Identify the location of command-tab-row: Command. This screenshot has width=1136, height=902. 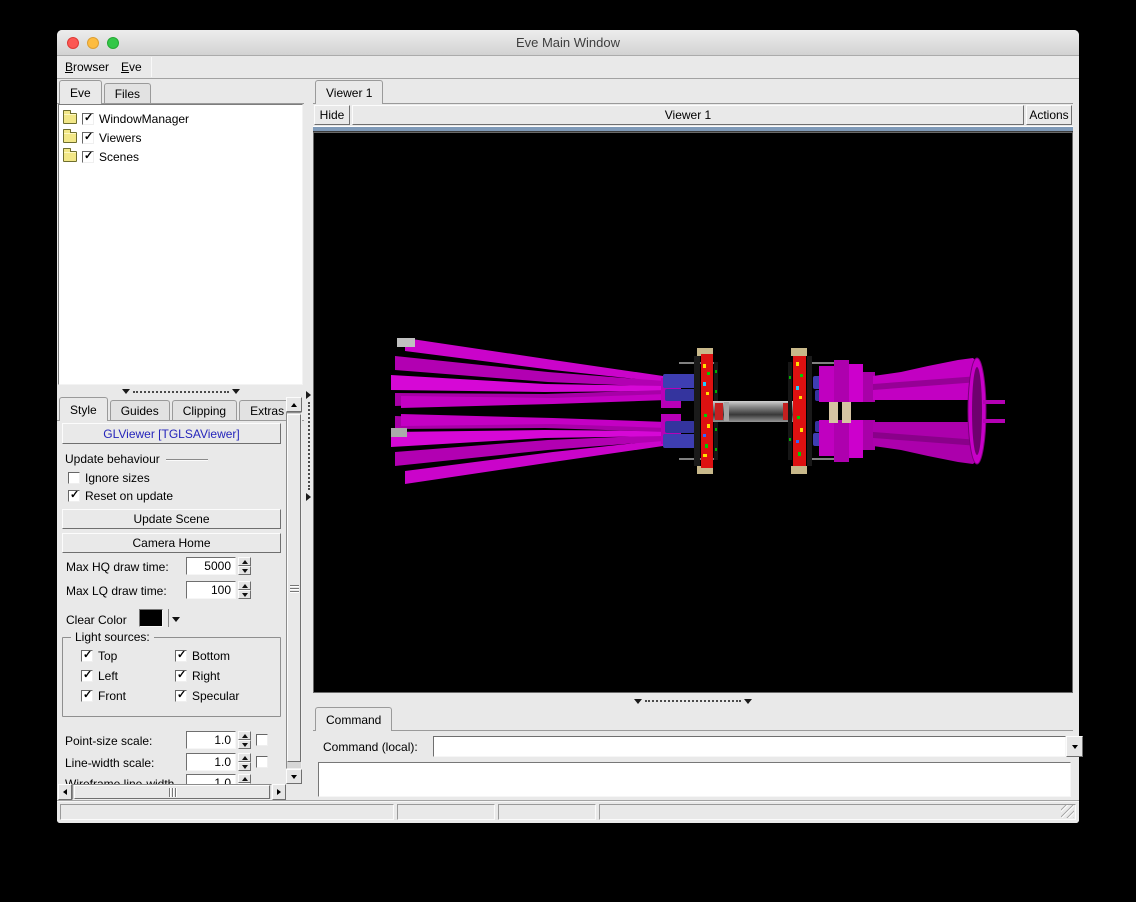
(693, 719).